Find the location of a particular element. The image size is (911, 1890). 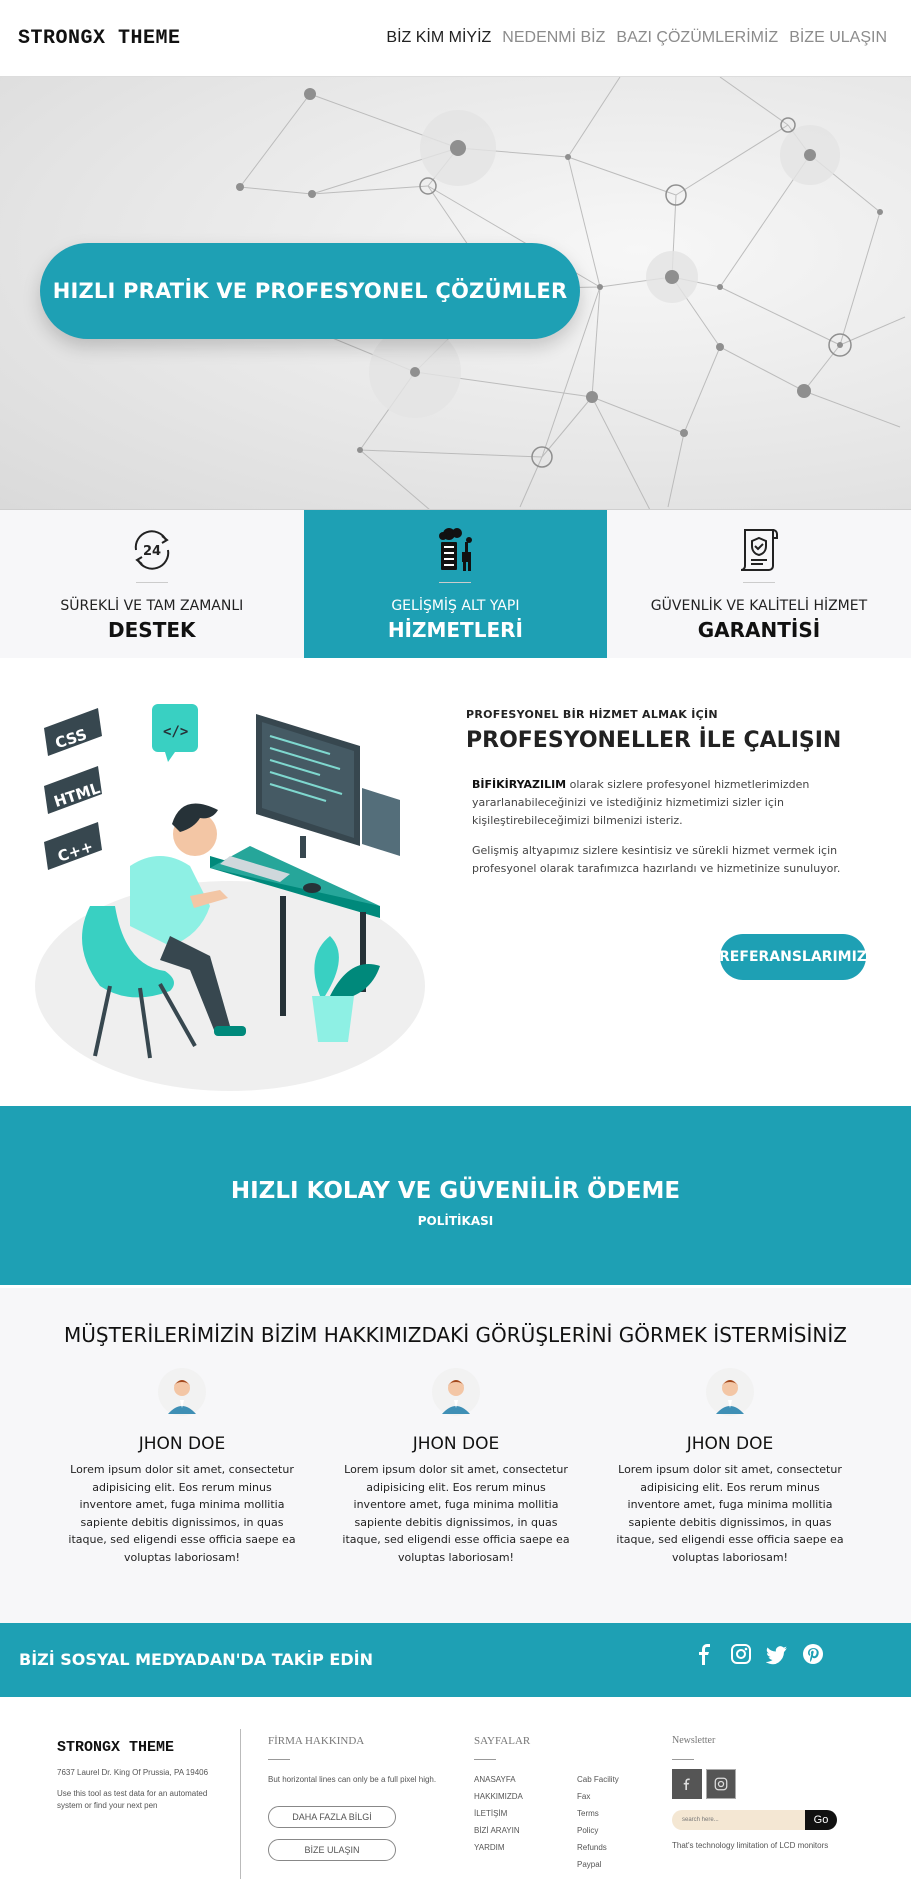

feature-guarantee: GÜVENLİK VE KALİTELİ HİZMET GARANTİSİ is located at coordinates (759, 584).